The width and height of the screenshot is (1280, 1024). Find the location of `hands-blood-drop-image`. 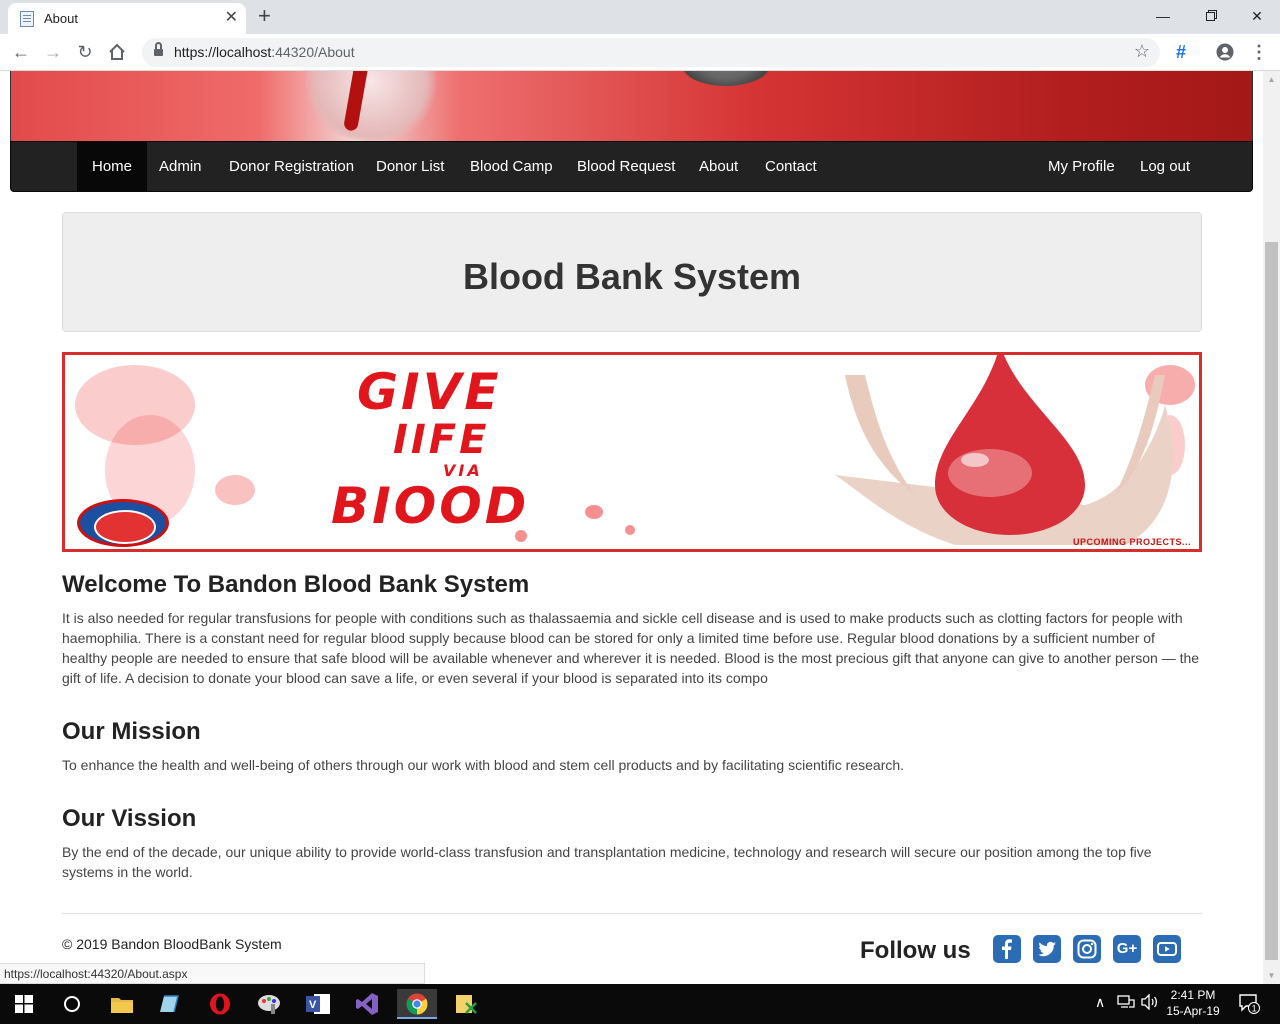

hands-blood-drop-image is located at coordinates (1004, 450).